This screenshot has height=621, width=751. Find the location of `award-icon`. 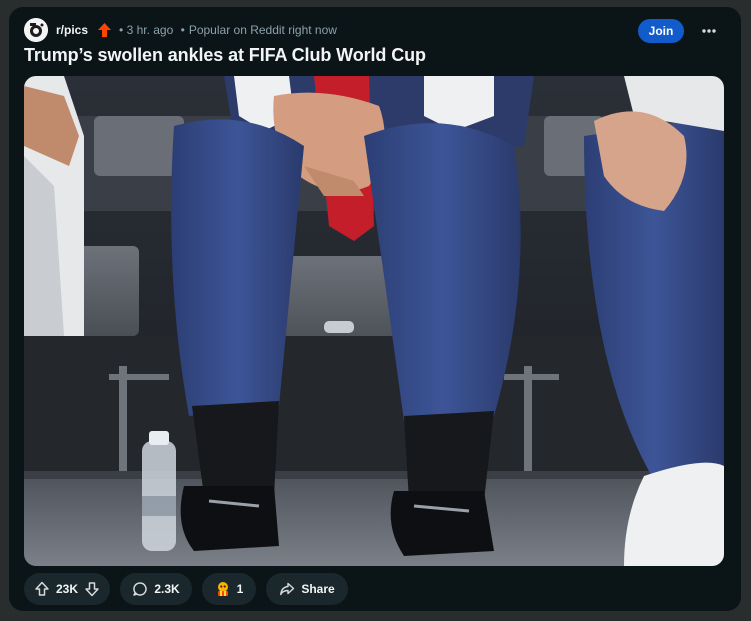

award-icon is located at coordinates (223, 589).